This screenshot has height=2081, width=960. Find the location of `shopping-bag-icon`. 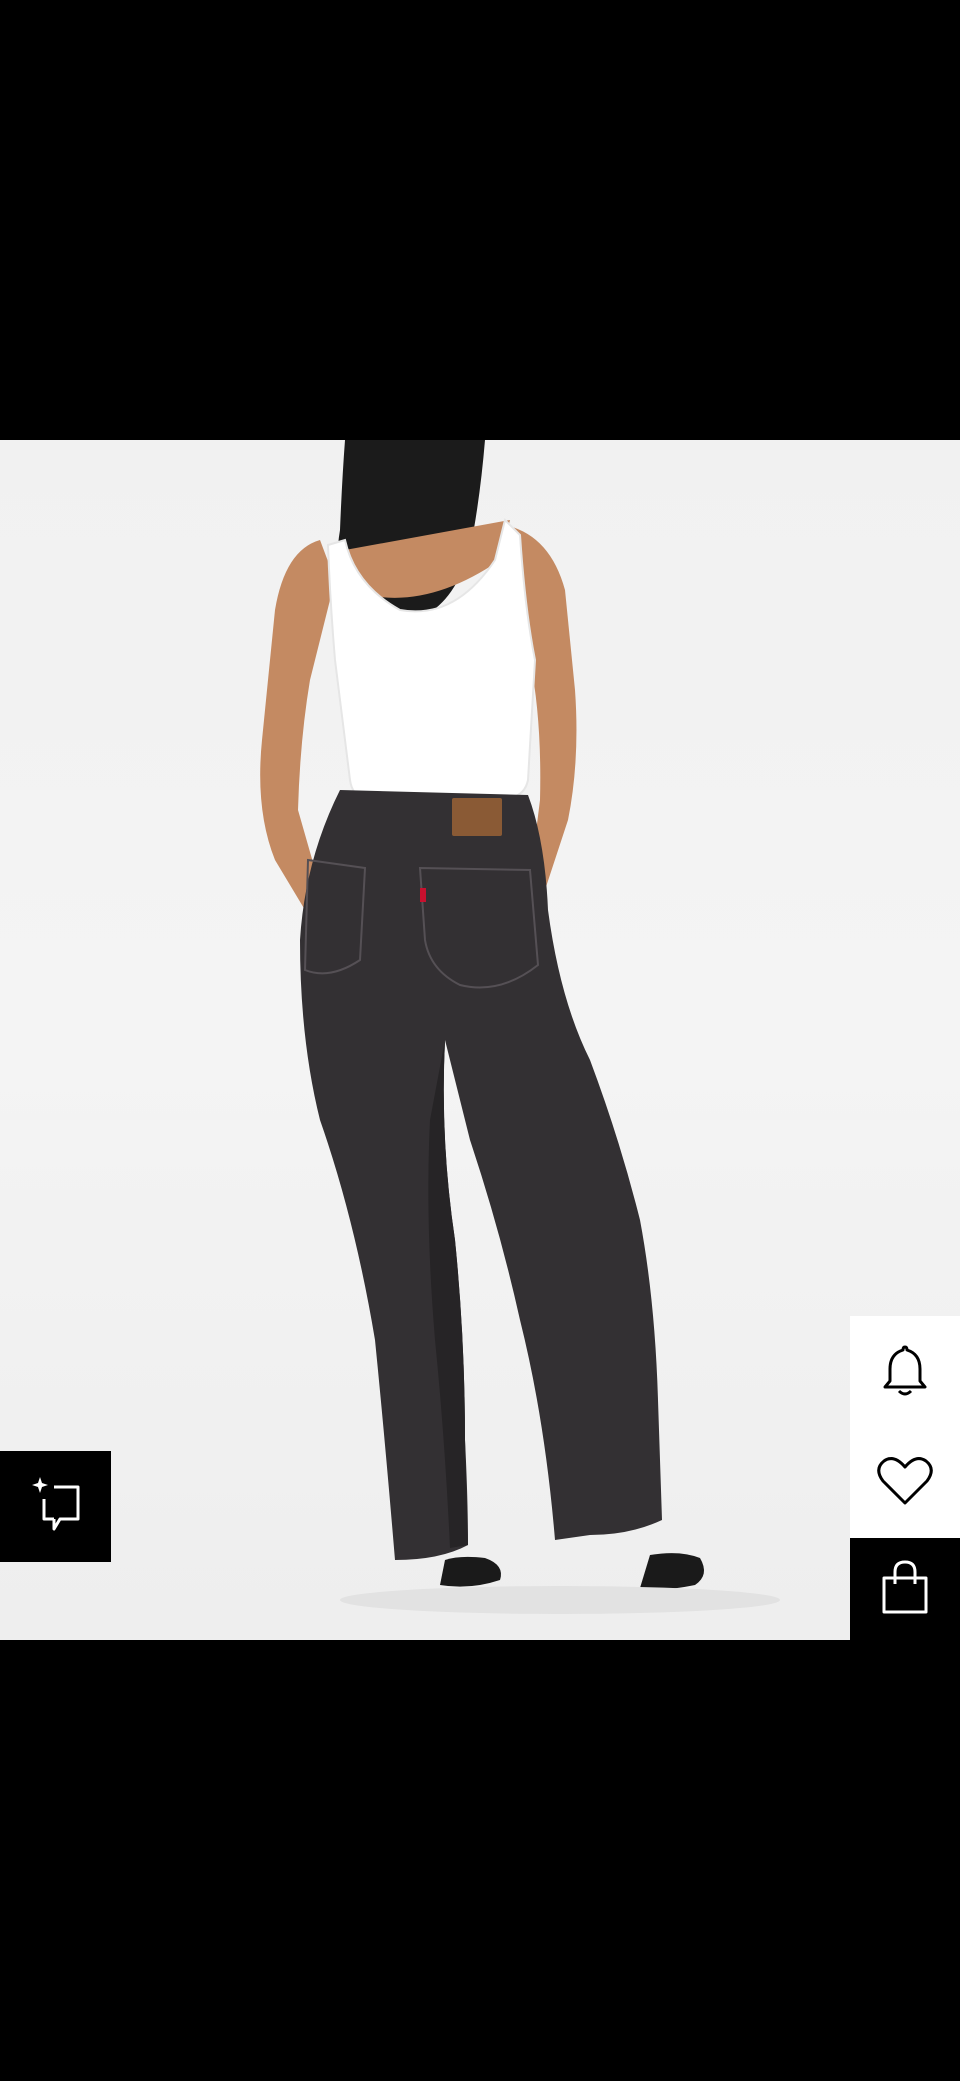

shopping-bag-icon is located at coordinates (905, 1589).